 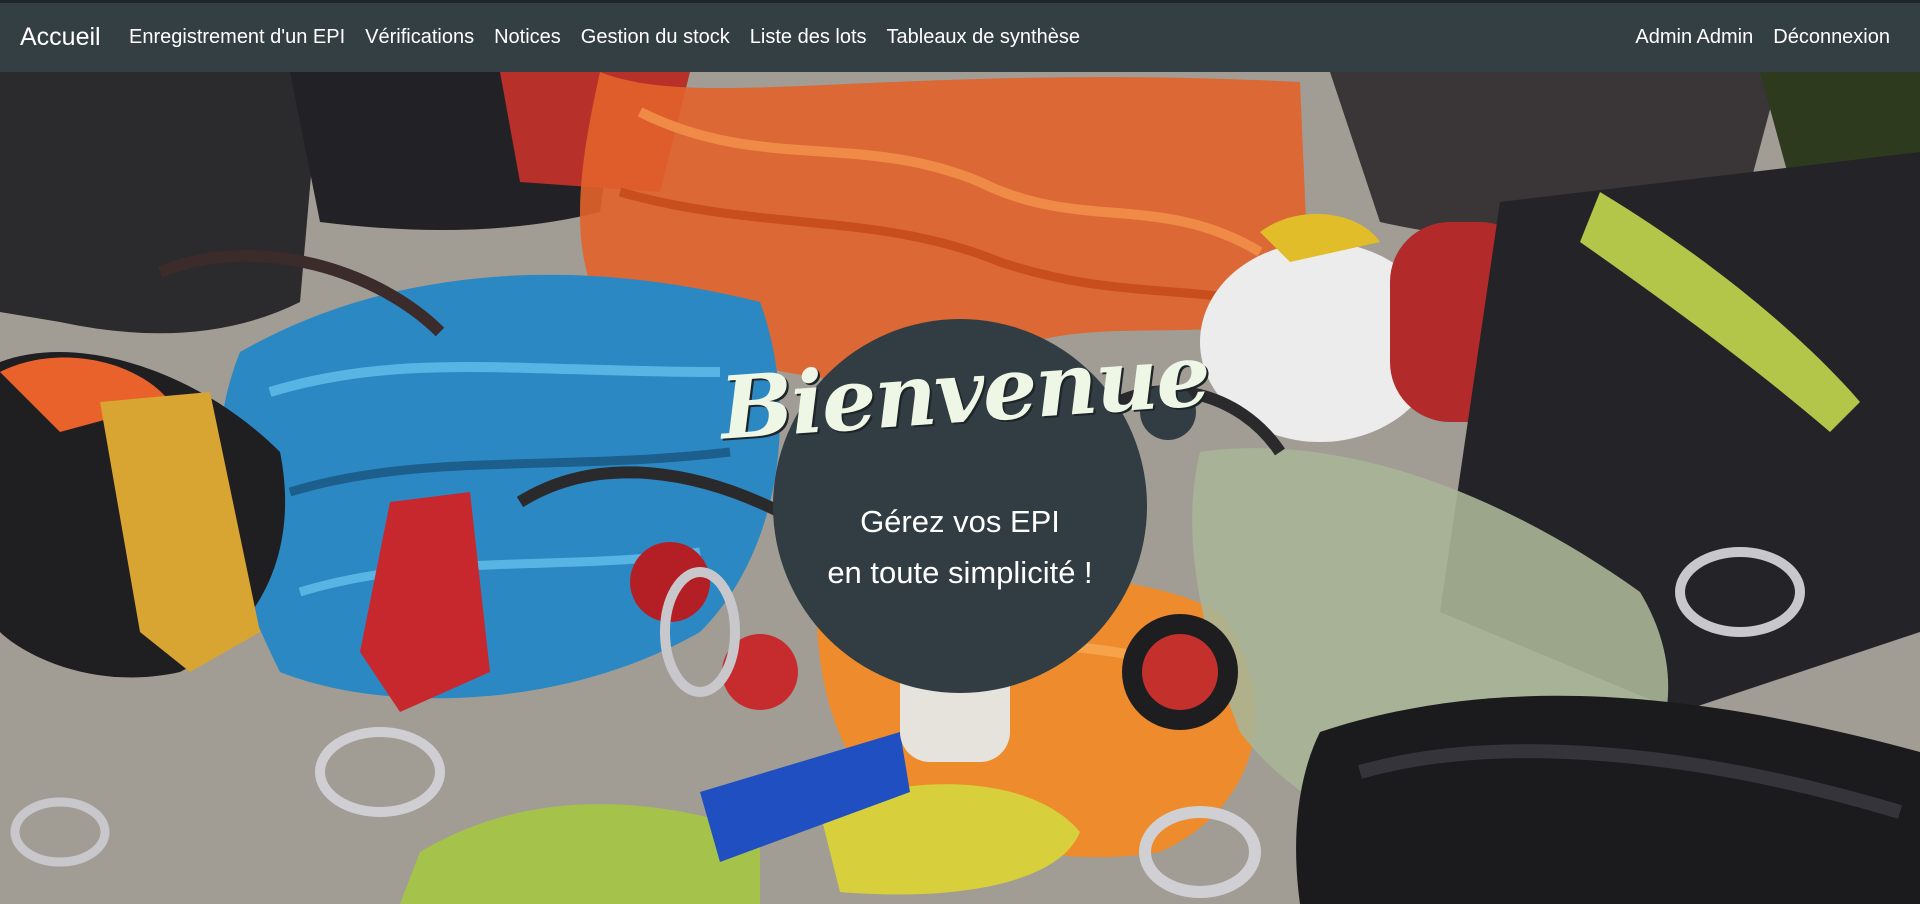 What do you see at coordinates (419, 37) in the screenshot?
I see `nav-link-verifications: Vérifications` at bounding box center [419, 37].